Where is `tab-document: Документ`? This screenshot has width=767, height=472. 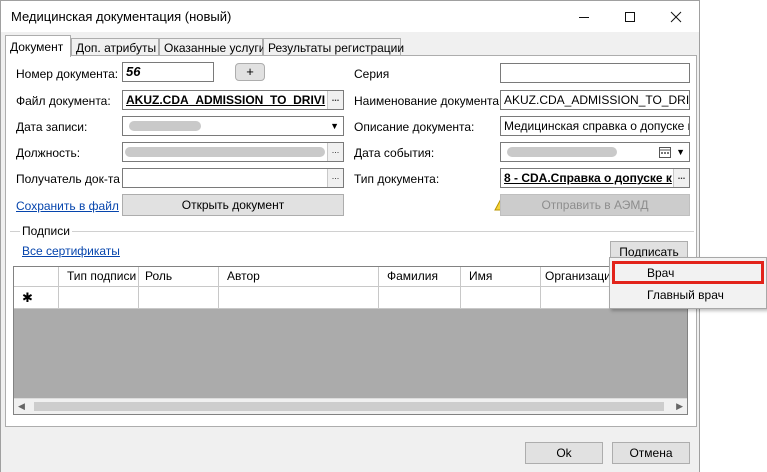 tab-document: Документ is located at coordinates (38, 46).